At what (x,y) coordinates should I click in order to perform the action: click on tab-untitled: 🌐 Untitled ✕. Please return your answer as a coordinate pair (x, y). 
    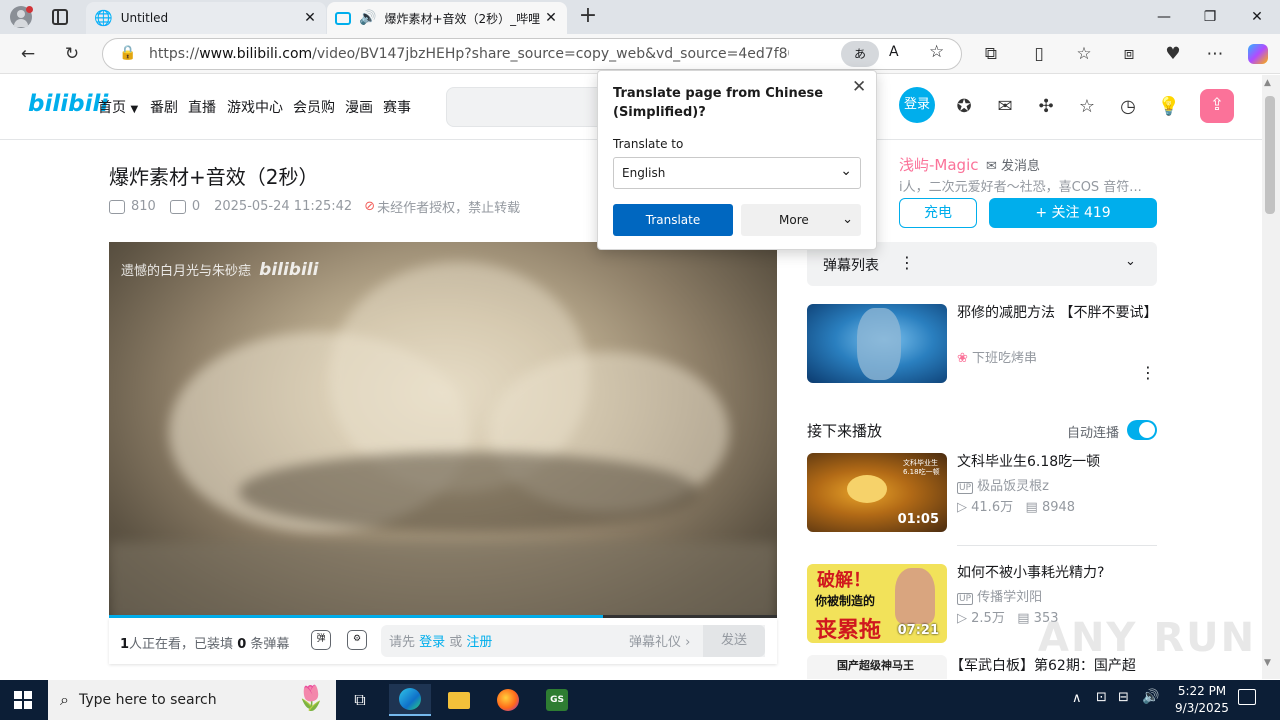
    Looking at the image, I should click on (206, 18).